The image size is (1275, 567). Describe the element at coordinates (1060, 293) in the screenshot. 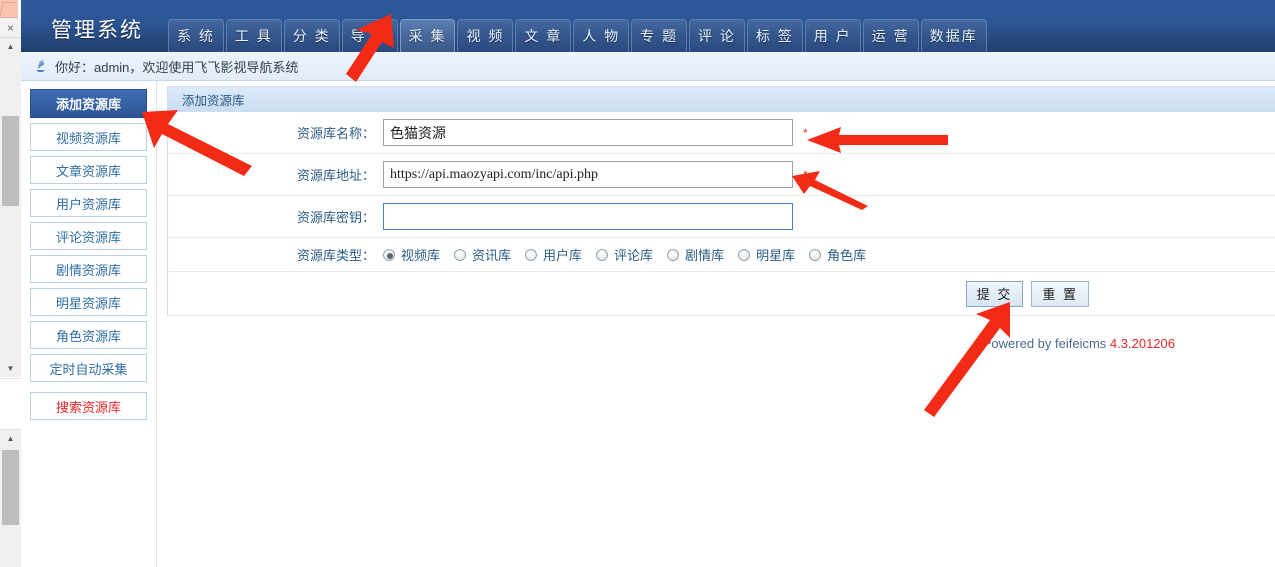

I see `reset-button: 重 置` at that location.